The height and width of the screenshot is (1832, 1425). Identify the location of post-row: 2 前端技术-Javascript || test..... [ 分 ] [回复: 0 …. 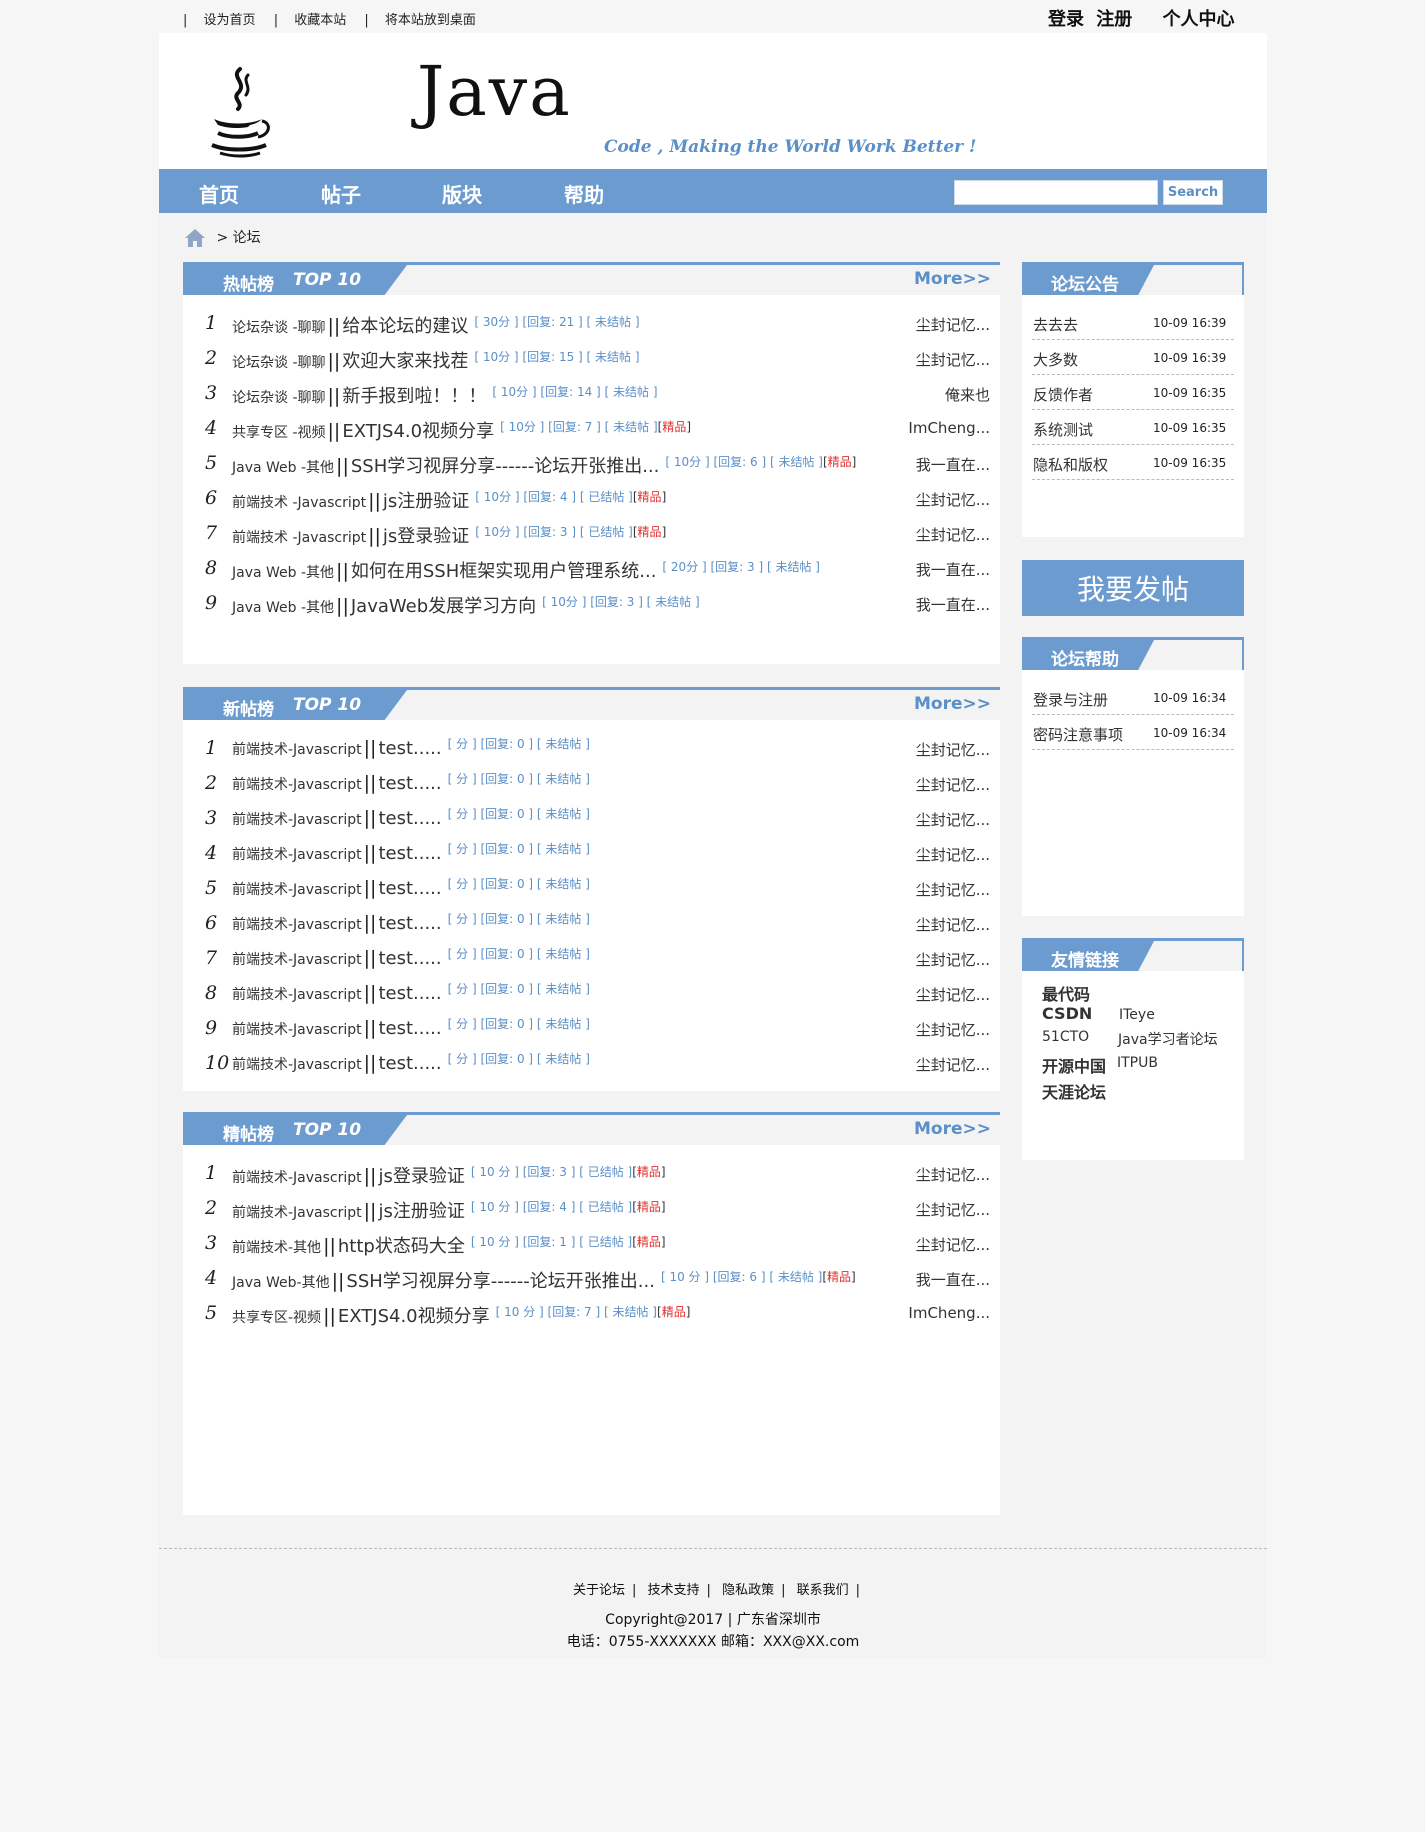
(591, 783).